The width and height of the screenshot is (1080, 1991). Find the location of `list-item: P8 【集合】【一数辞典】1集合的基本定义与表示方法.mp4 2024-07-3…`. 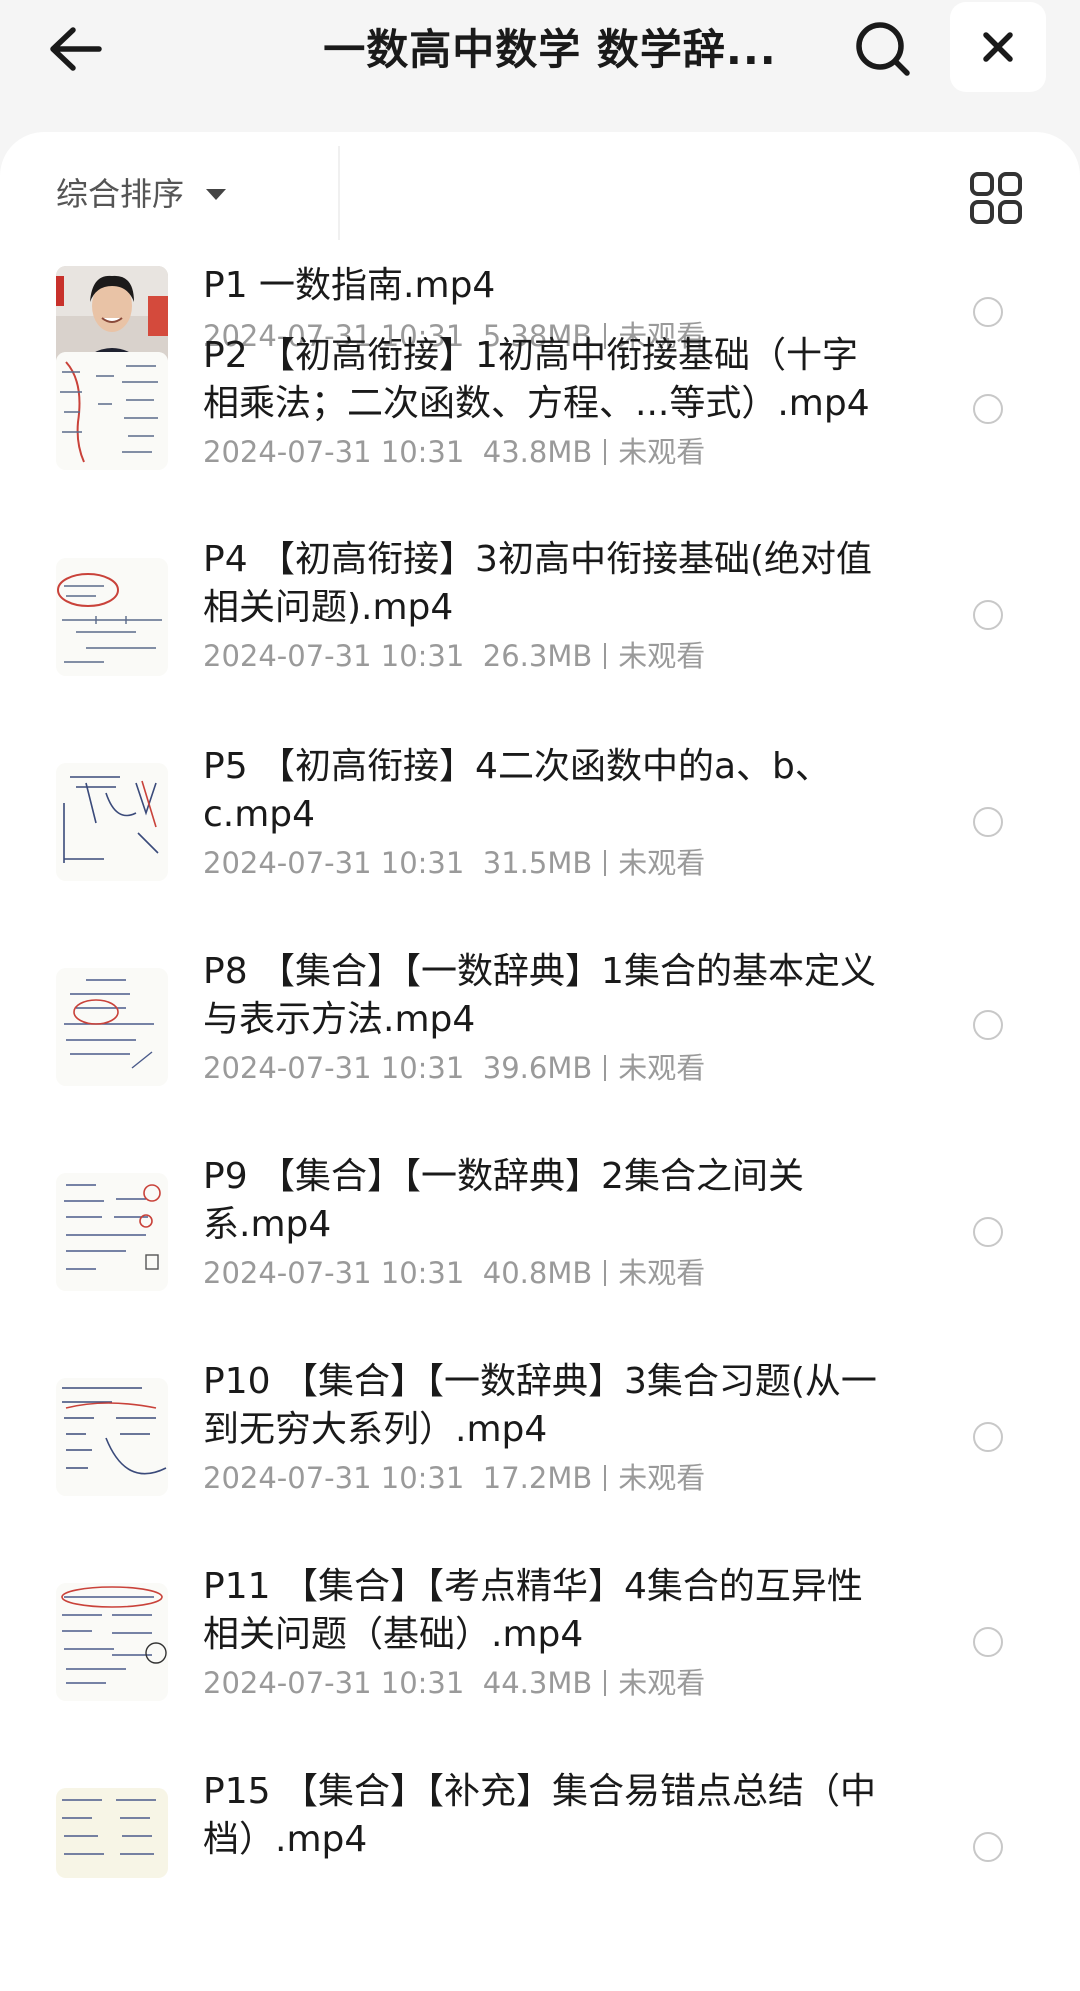

list-item: P8 【集合】【一数辞典】1集合的基本定义与表示方法.mp4 2024-07-3… is located at coordinates (540, 1040).